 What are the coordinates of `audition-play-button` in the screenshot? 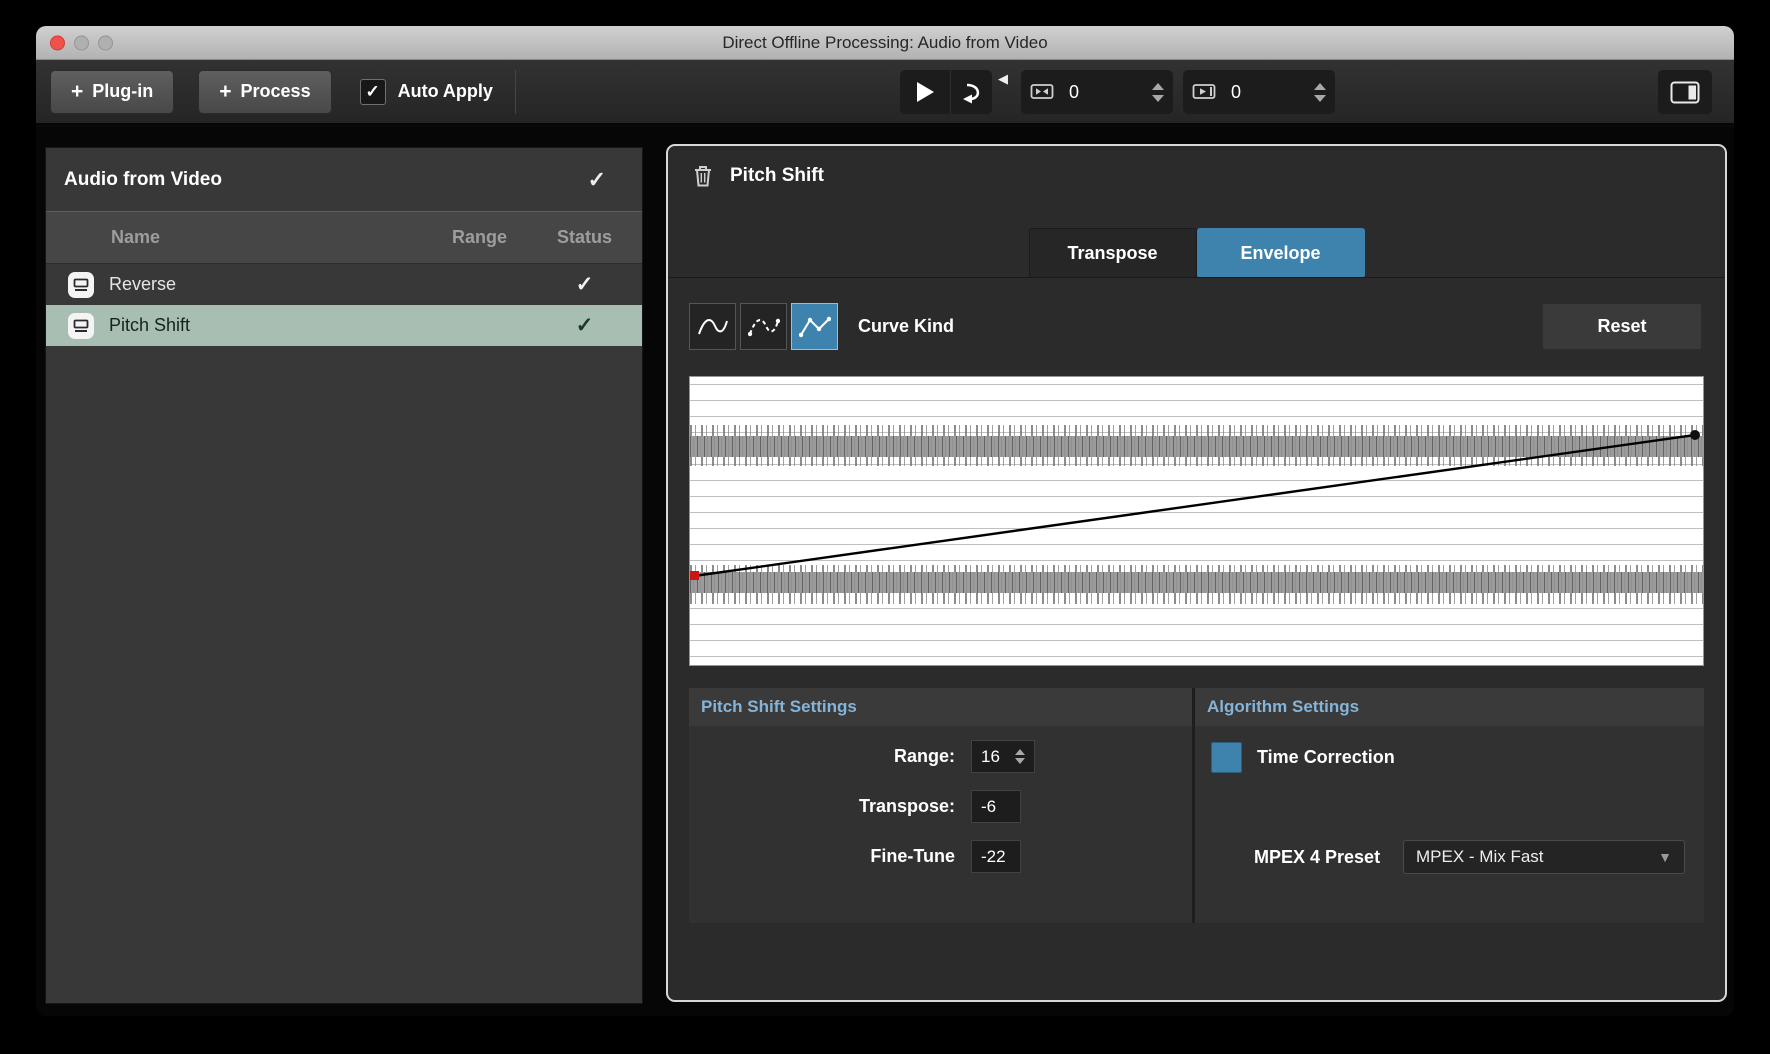 It's located at (925, 92).